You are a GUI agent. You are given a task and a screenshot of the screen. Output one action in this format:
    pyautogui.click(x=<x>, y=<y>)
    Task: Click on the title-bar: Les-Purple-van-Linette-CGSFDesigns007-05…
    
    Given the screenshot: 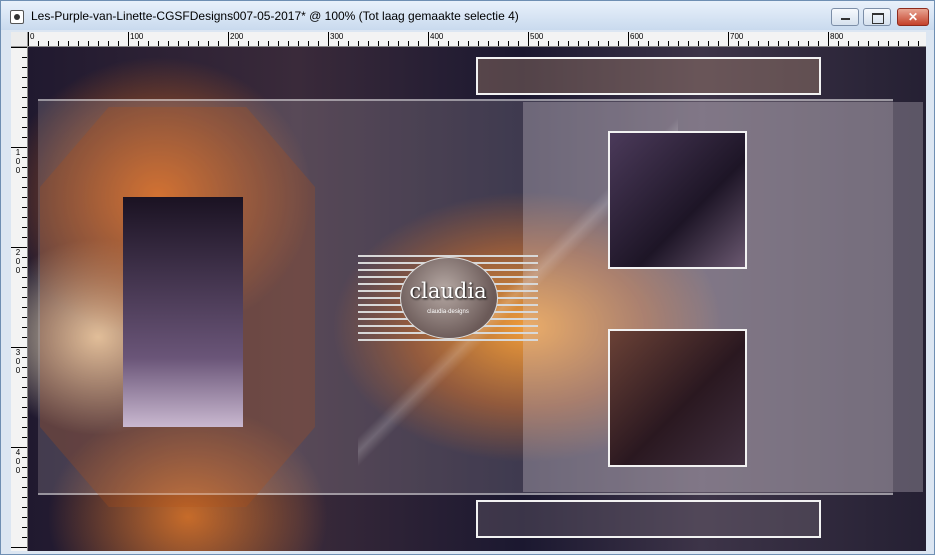 What is the action you would take?
    pyautogui.click(x=467, y=15)
    